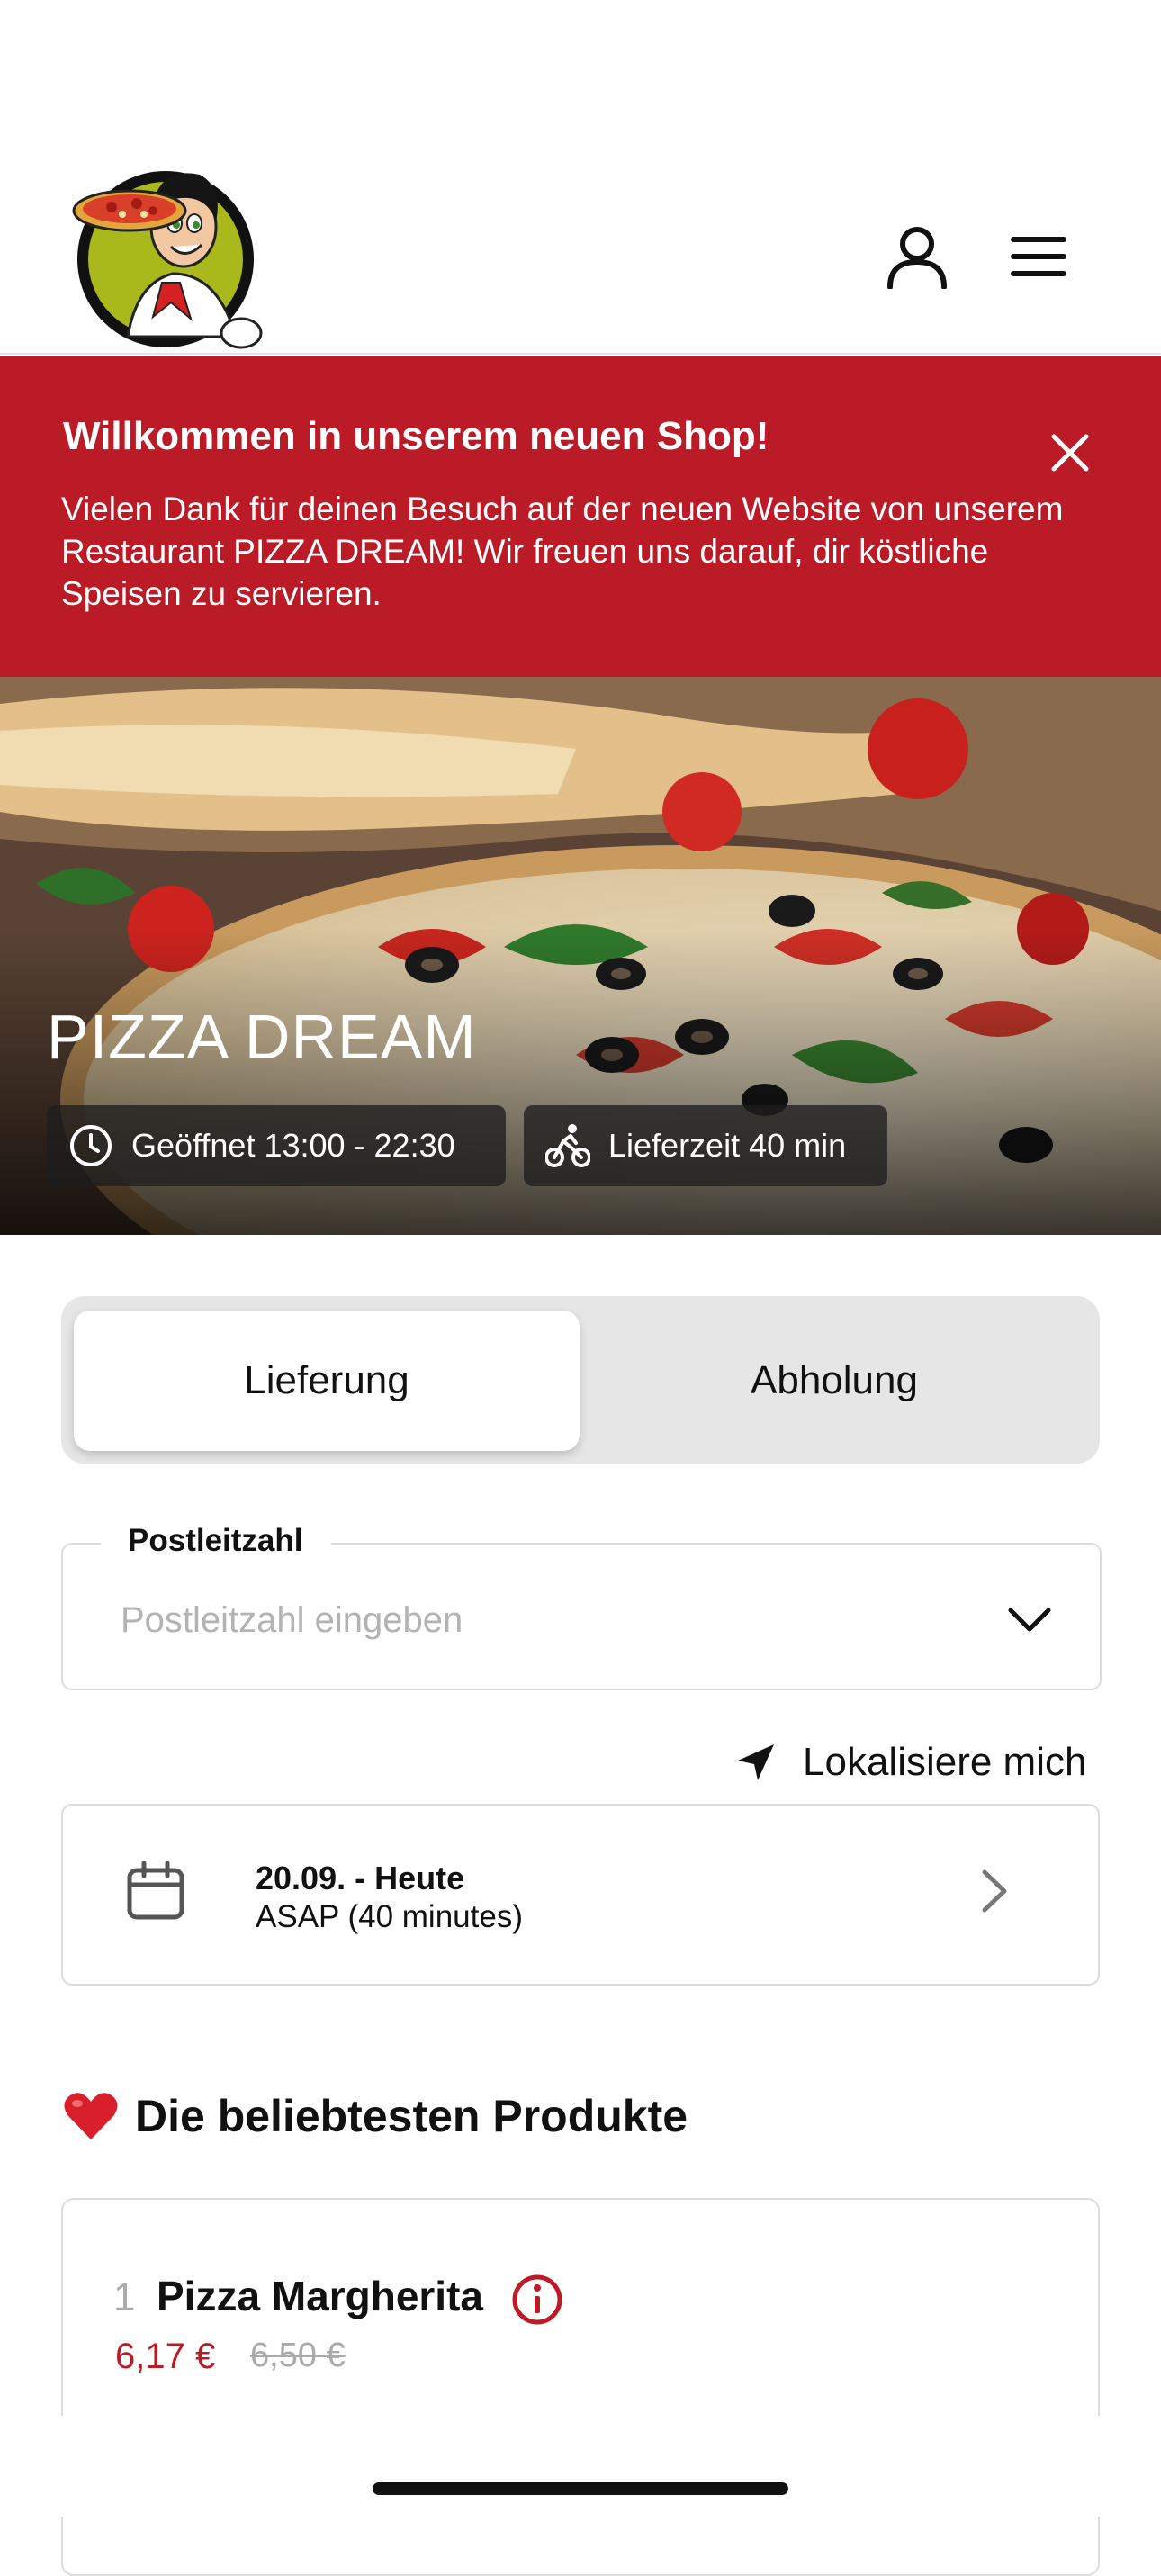 The height and width of the screenshot is (2576, 1161). What do you see at coordinates (327, 1381) in the screenshot?
I see `delivery-tab: Lieferung` at bounding box center [327, 1381].